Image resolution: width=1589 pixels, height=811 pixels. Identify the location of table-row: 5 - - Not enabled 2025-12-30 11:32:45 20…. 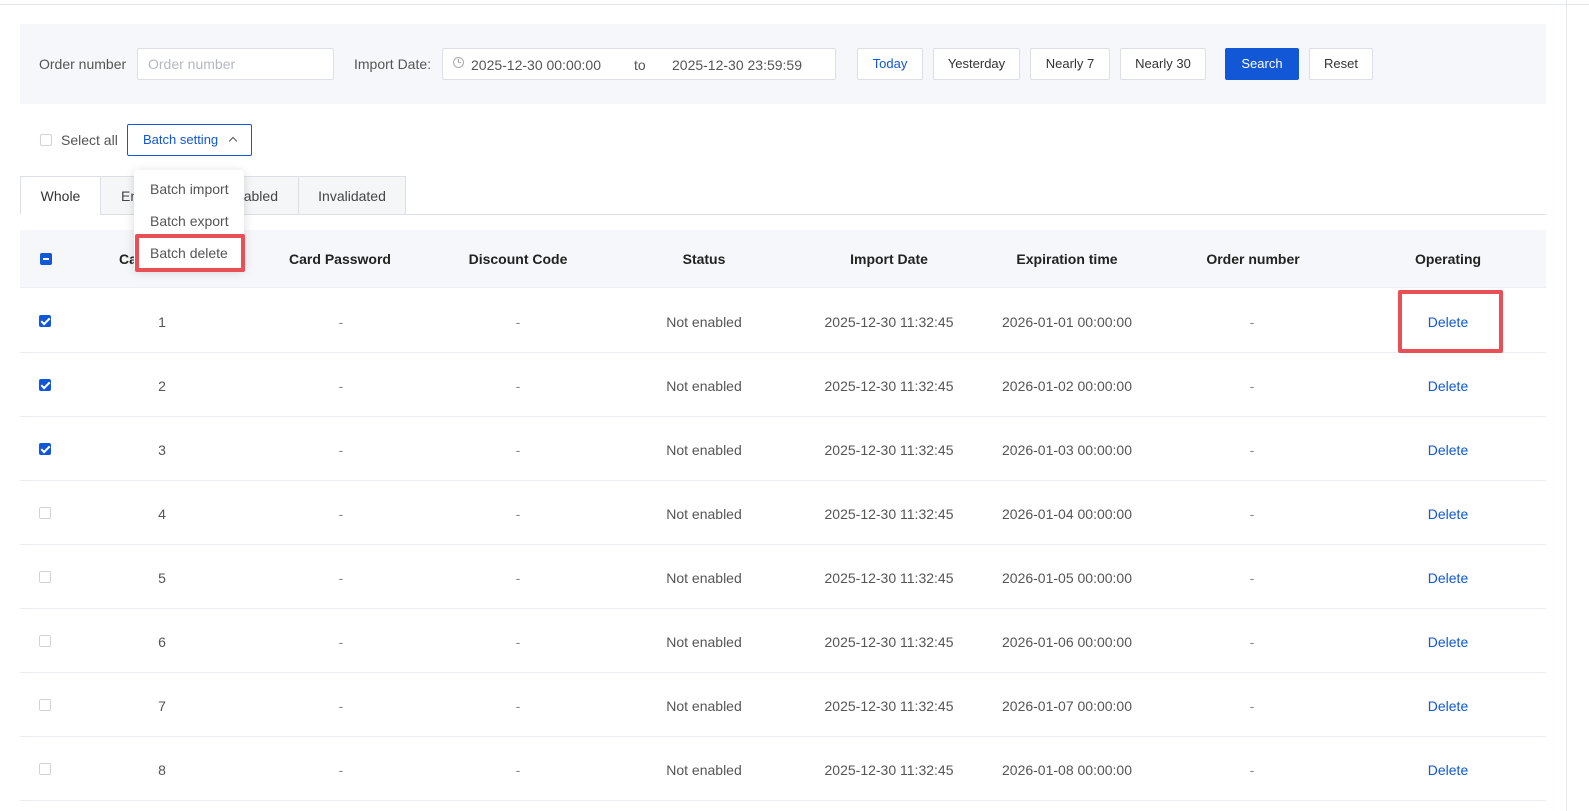
(783, 577).